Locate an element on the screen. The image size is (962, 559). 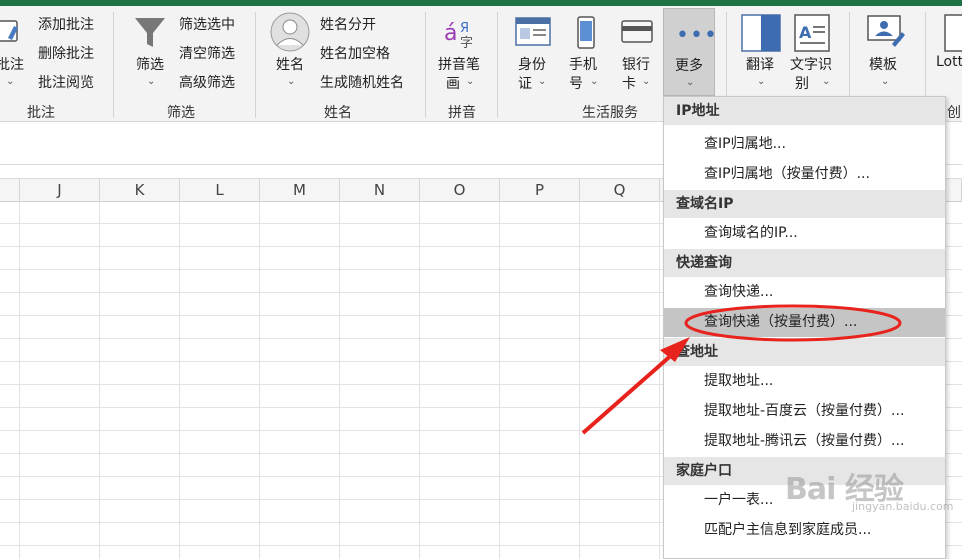
random-name-button: 生成随机姓名 is located at coordinates (362, 82).